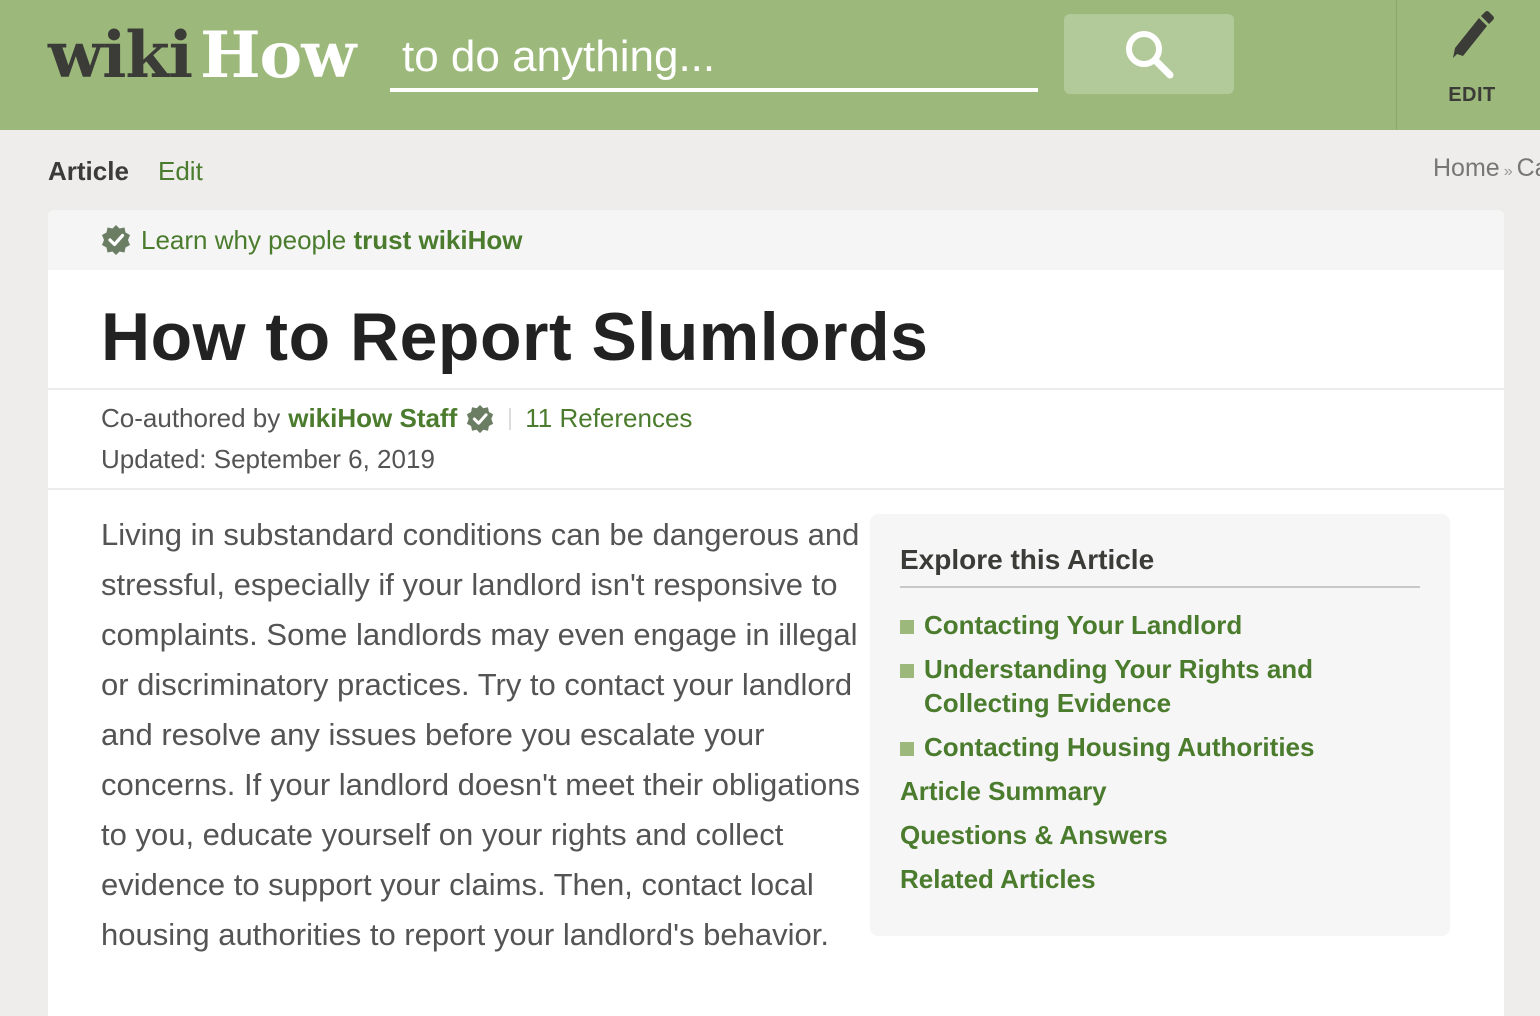 The image size is (1540, 1016). What do you see at coordinates (1468, 65) in the screenshot?
I see `edit-button: EDIT` at bounding box center [1468, 65].